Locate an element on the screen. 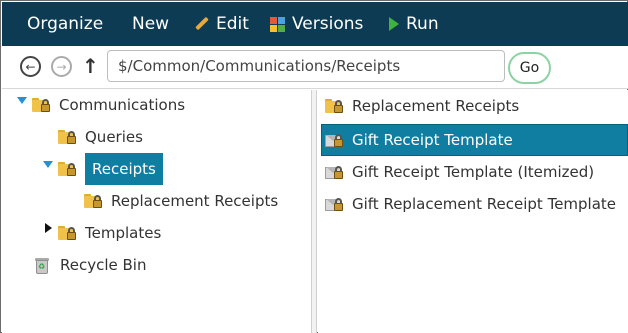 The height and width of the screenshot is (333, 628). organize-label: Organize is located at coordinates (65, 24).